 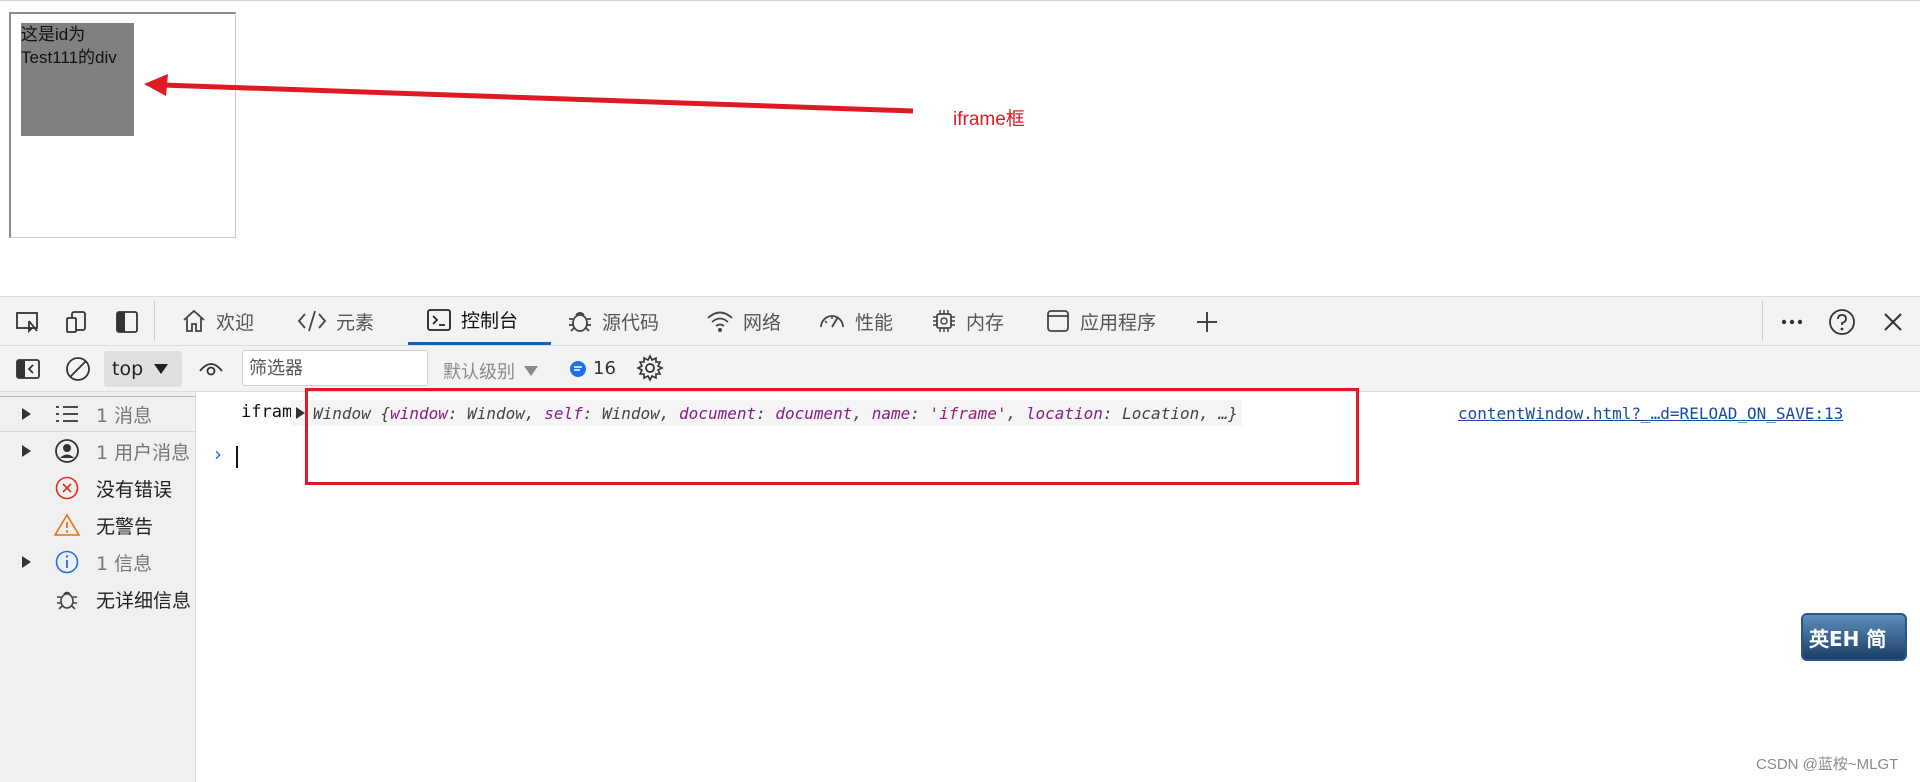 I want to click on issues-count: 16, so click(x=604, y=368).